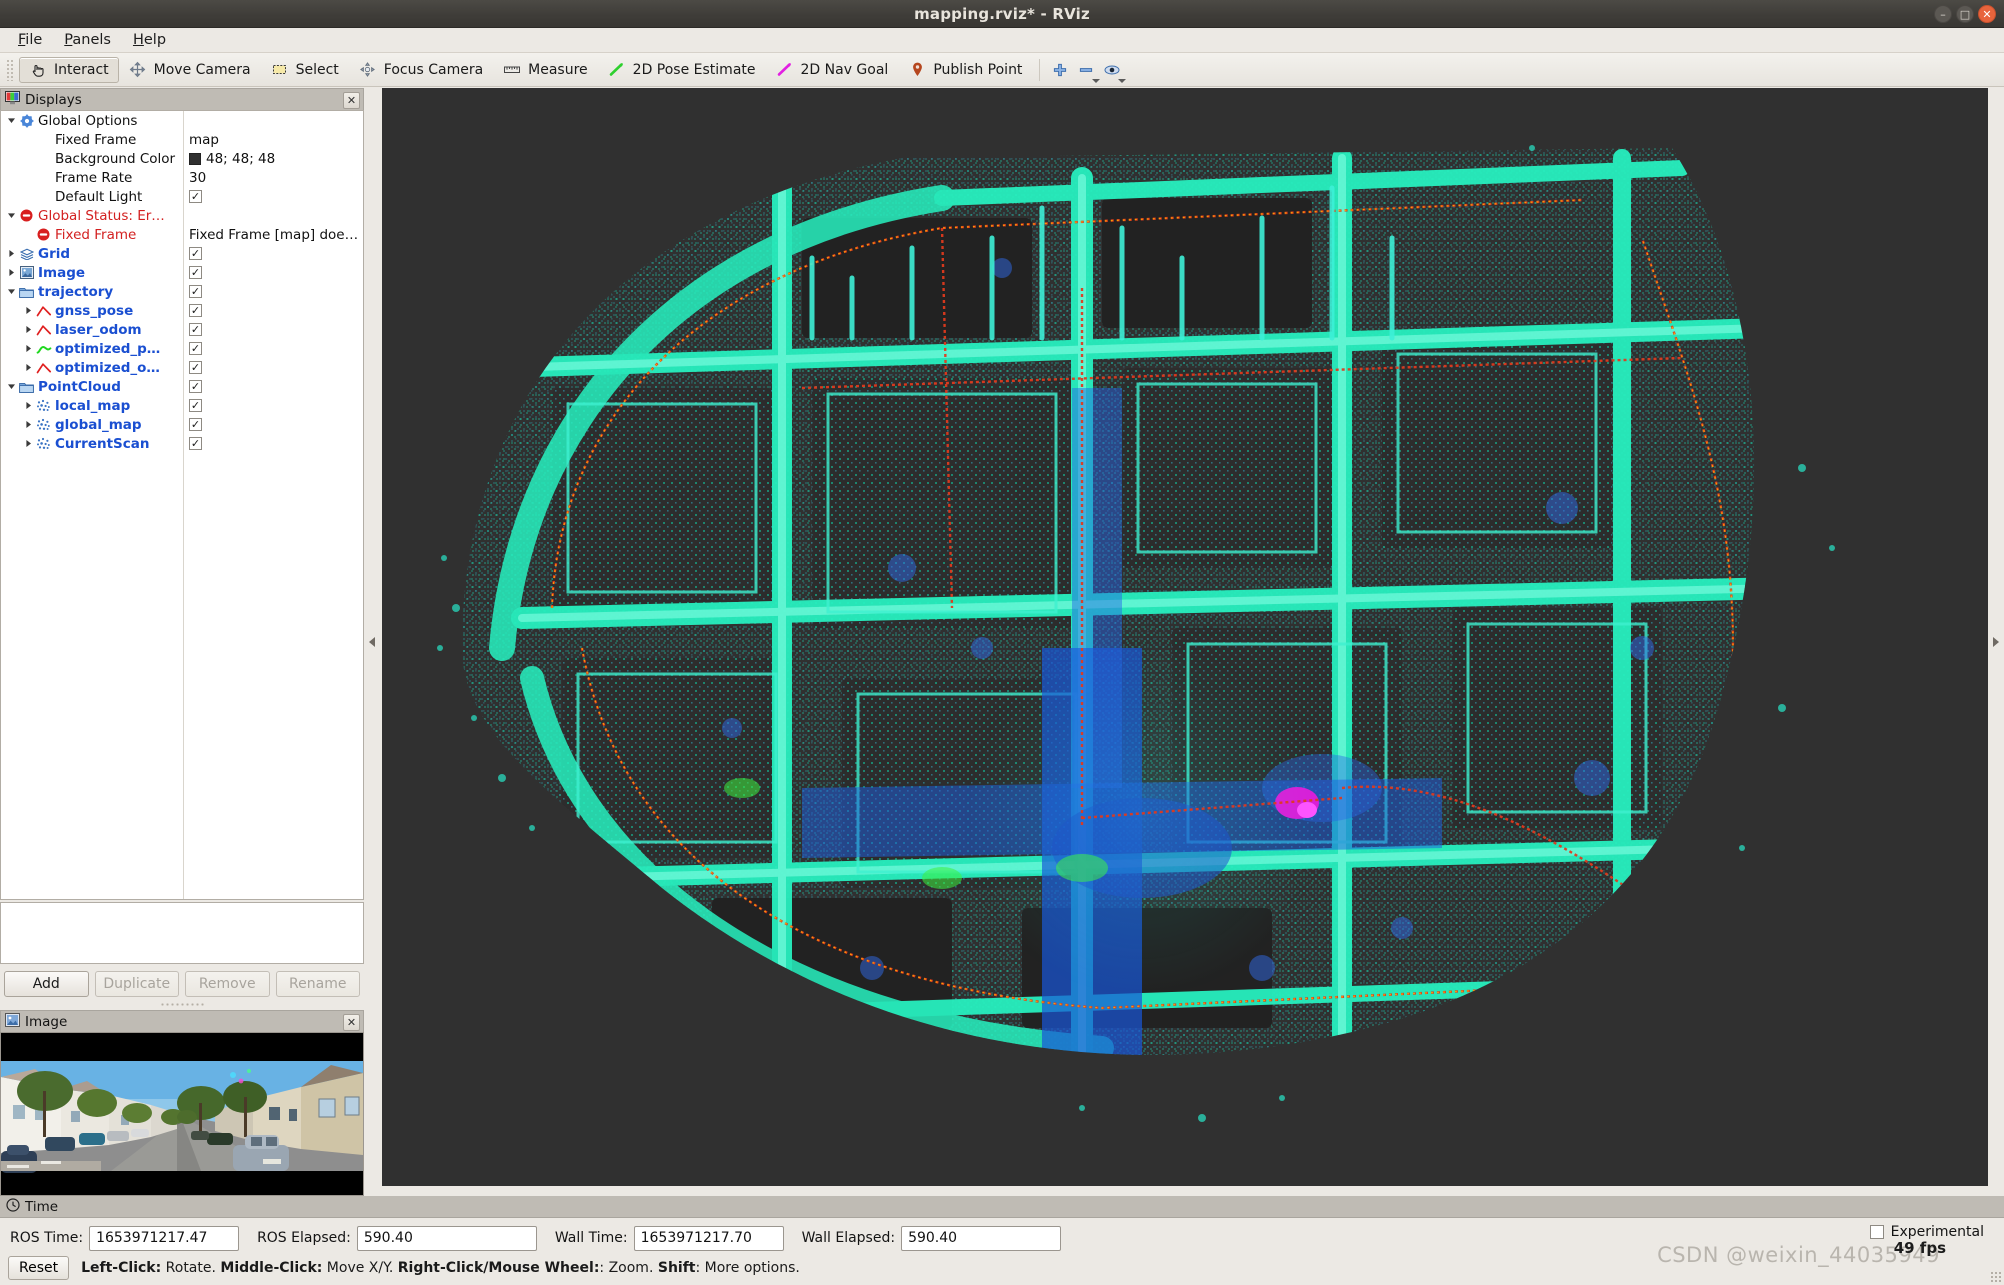  Describe the element at coordinates (182, 424) in the screenshot. I see `tree-row-global-map: global_map ✓` at that location.